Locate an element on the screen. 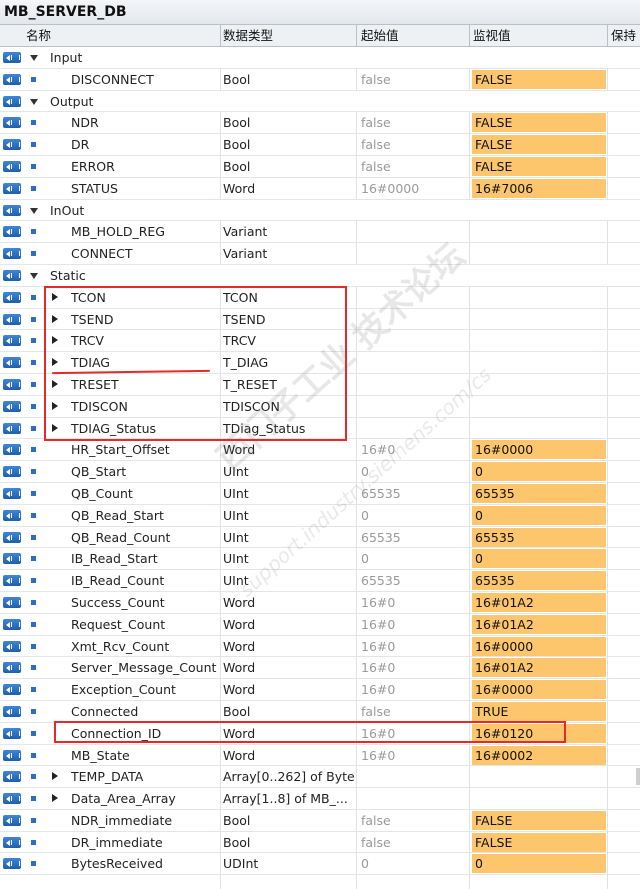  table-row: Xmt_Rcv_Count Word 16#0 16#0000 is located at coordinates (320, 647).